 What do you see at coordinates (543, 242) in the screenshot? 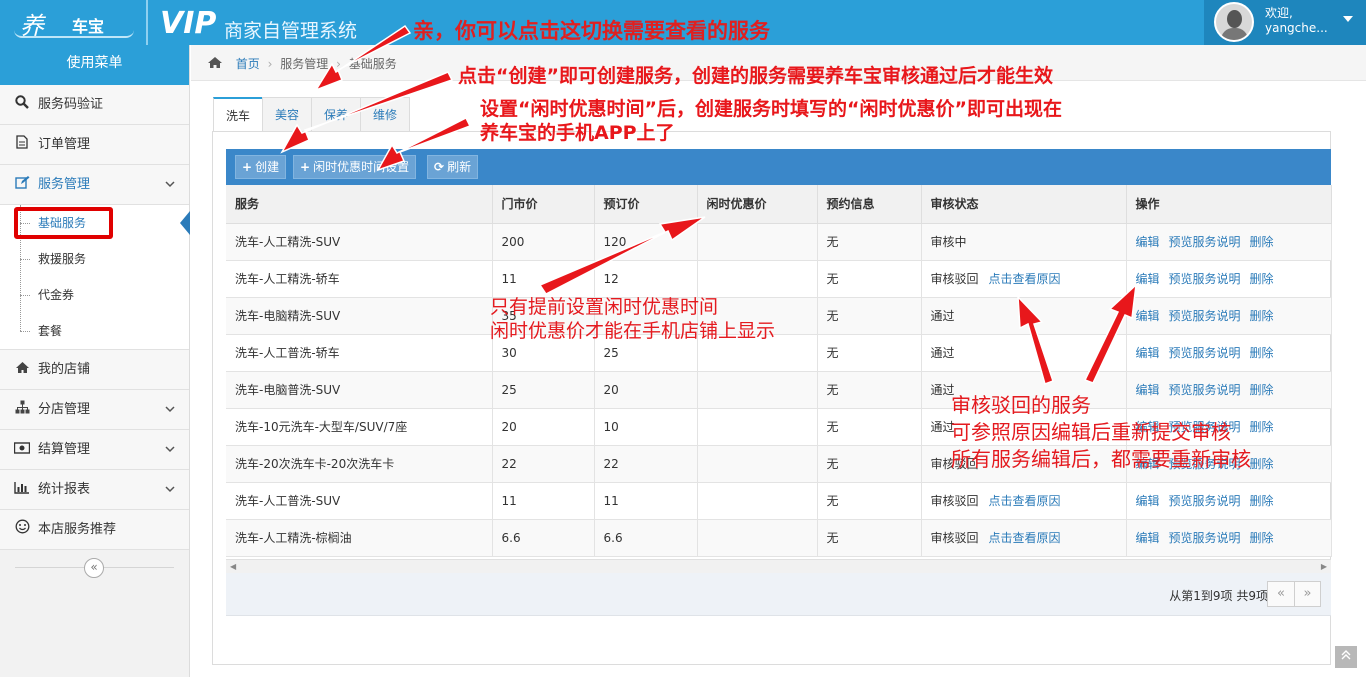
I see `market-price-cell: 200` at bounding box center [543, 242].